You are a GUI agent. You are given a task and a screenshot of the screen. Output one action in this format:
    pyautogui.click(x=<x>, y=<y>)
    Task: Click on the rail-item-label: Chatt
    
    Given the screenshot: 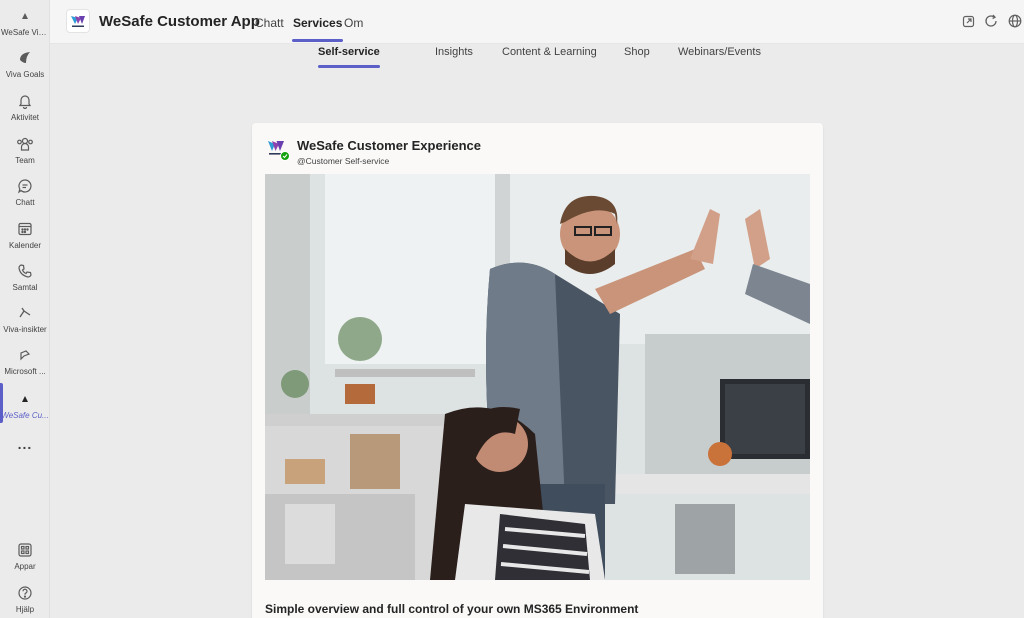 What is the action you would take?
    pyautogui.click(x=25, y=202)
    